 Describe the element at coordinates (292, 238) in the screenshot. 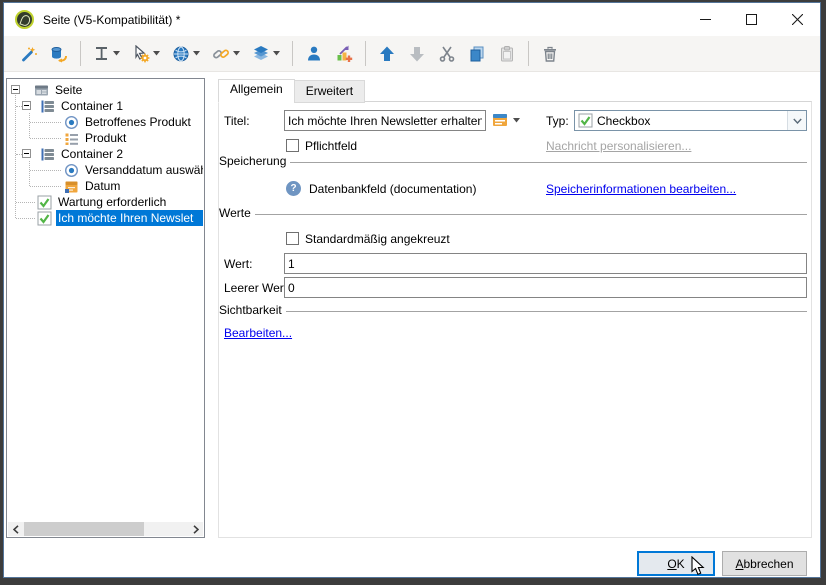

I see `standard-angekreuzt-checkbox` at that location.